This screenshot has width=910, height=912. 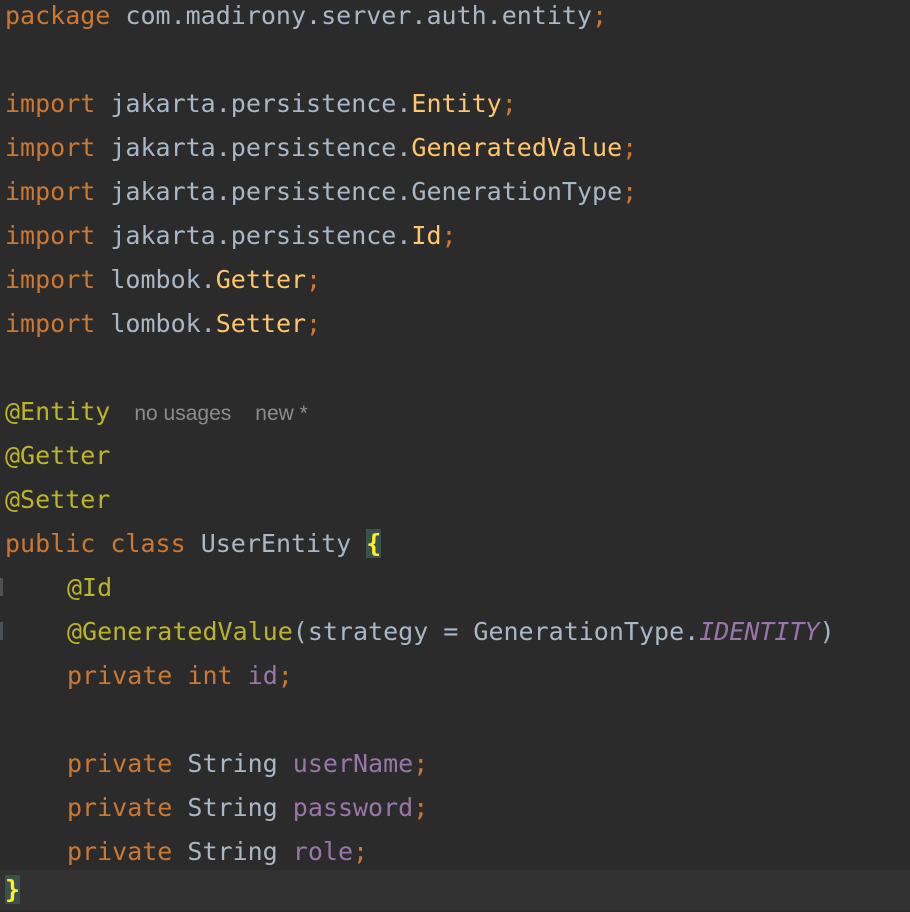 I want to click on close-brace: }, so click(x=13, y=889).